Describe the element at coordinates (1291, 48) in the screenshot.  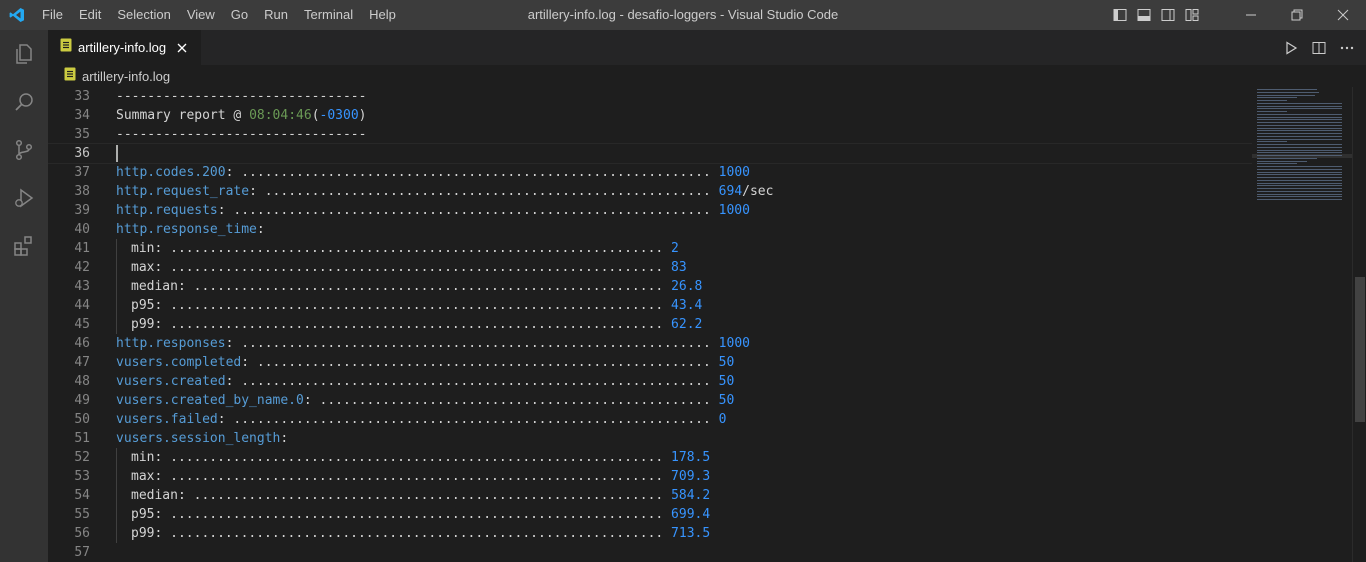
I see `run-icon` at that location.